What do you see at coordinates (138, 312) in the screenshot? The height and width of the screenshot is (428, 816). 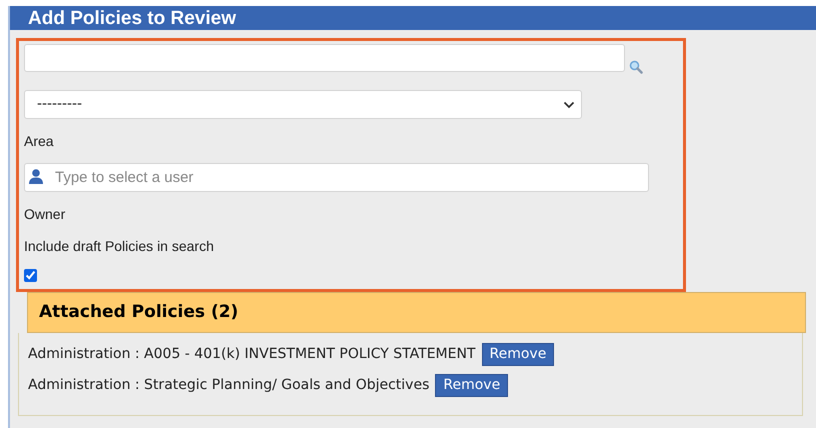 I see `attached-title: Attached Policies (2)` at bounding box center [138, 312].